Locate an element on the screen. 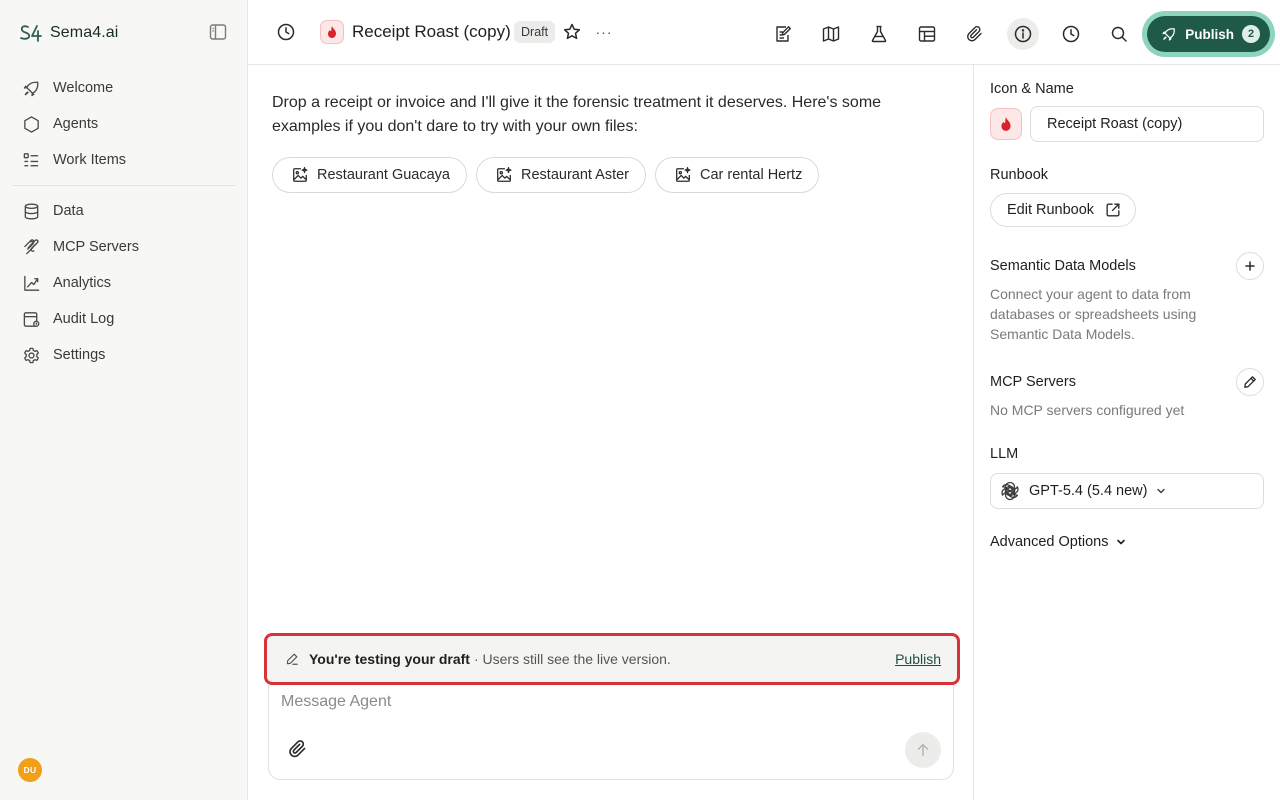  add-sdm-button is located at coordinates (1250, 266).